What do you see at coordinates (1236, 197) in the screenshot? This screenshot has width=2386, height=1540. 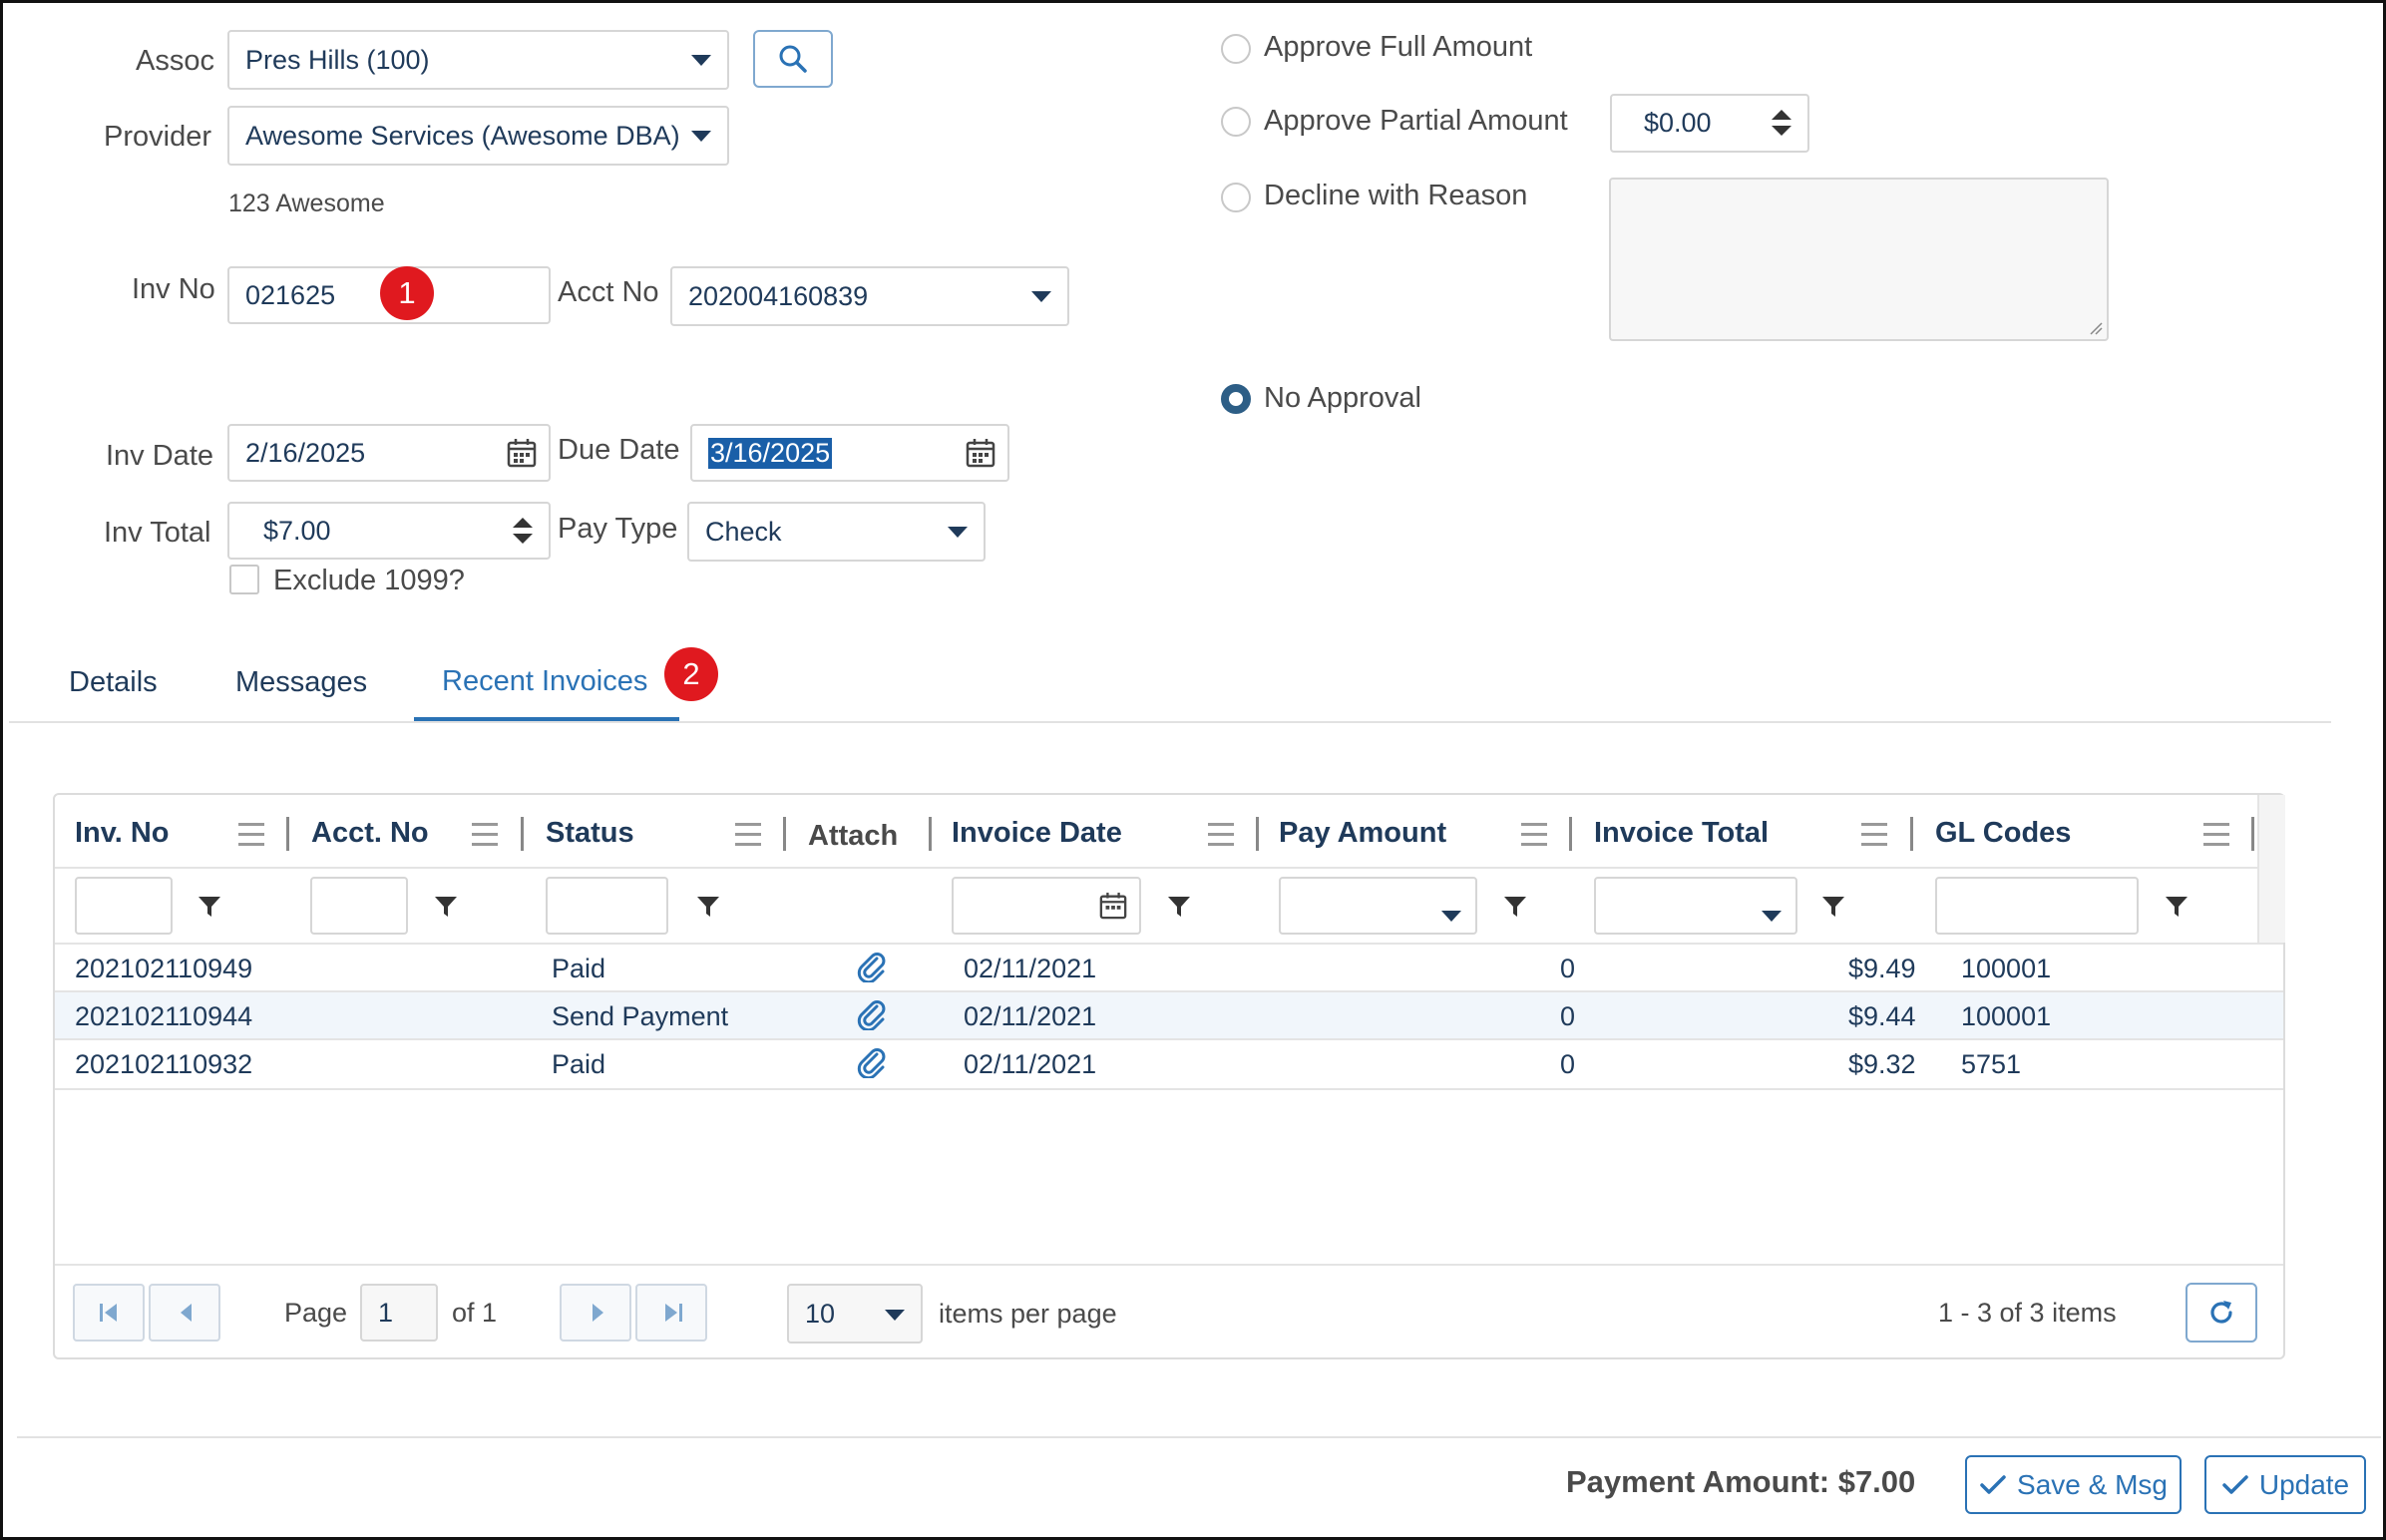 I see `decline-radio` at bounding box center [1236, 197].